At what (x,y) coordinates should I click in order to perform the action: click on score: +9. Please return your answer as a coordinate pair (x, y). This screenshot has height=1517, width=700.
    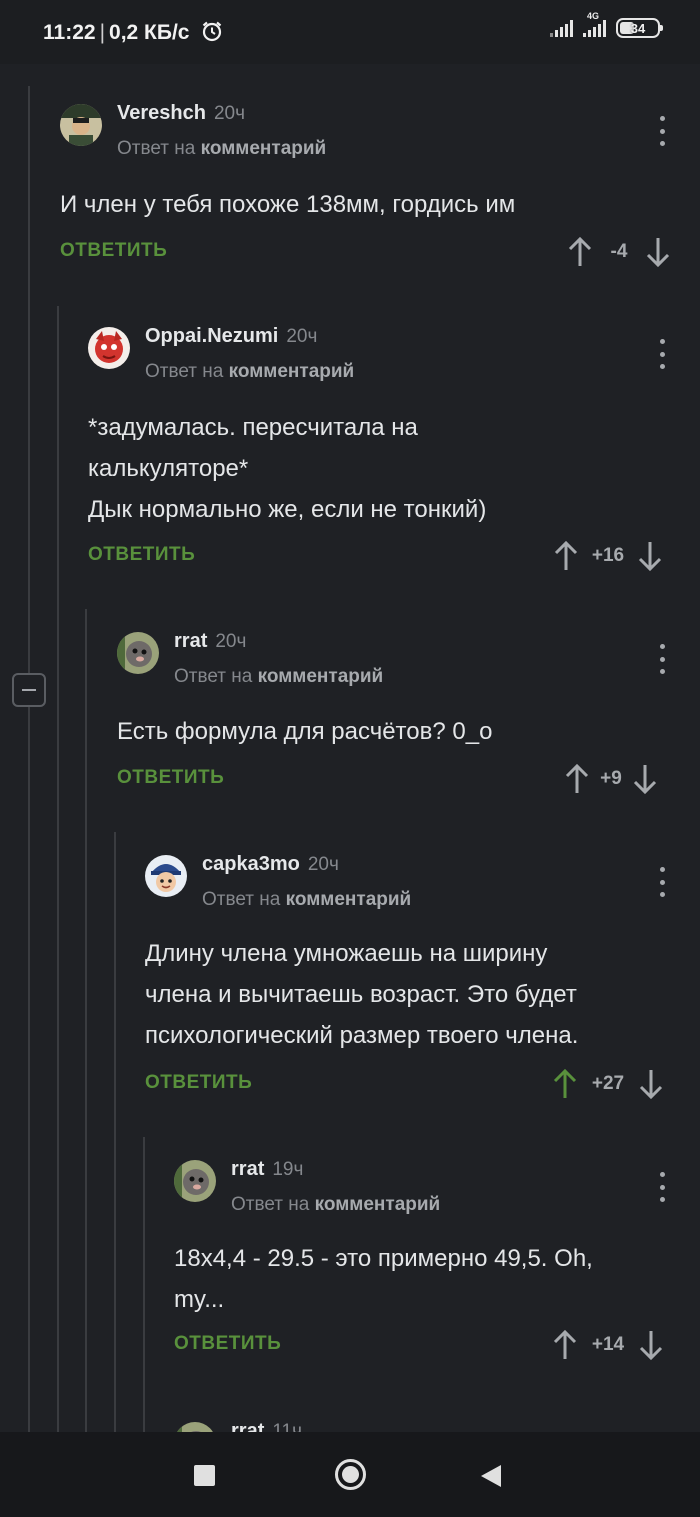
    Looking at the image, I should click on (611, 778).